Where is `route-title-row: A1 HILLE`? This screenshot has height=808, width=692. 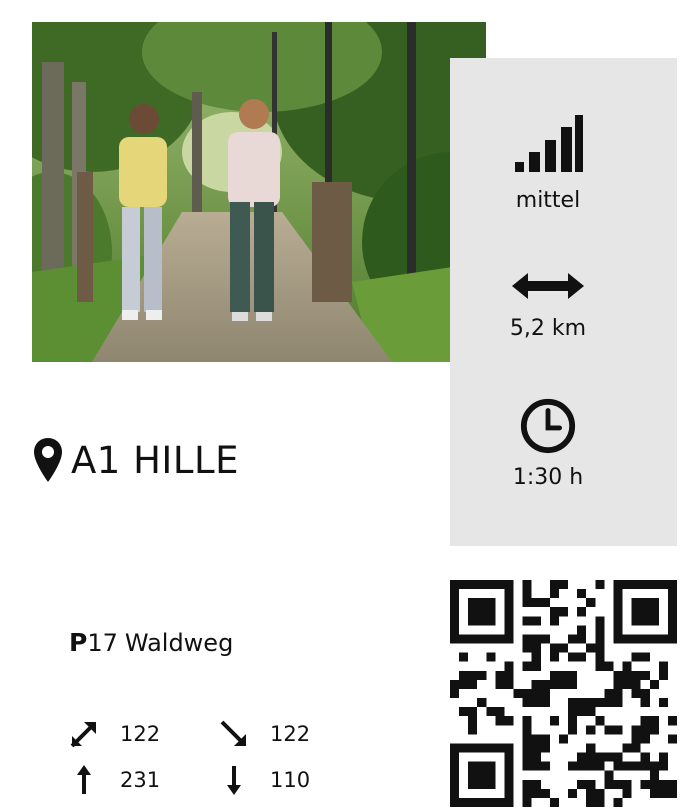 route-title-row: A1 HILLE is located at coordinates (136, 460).